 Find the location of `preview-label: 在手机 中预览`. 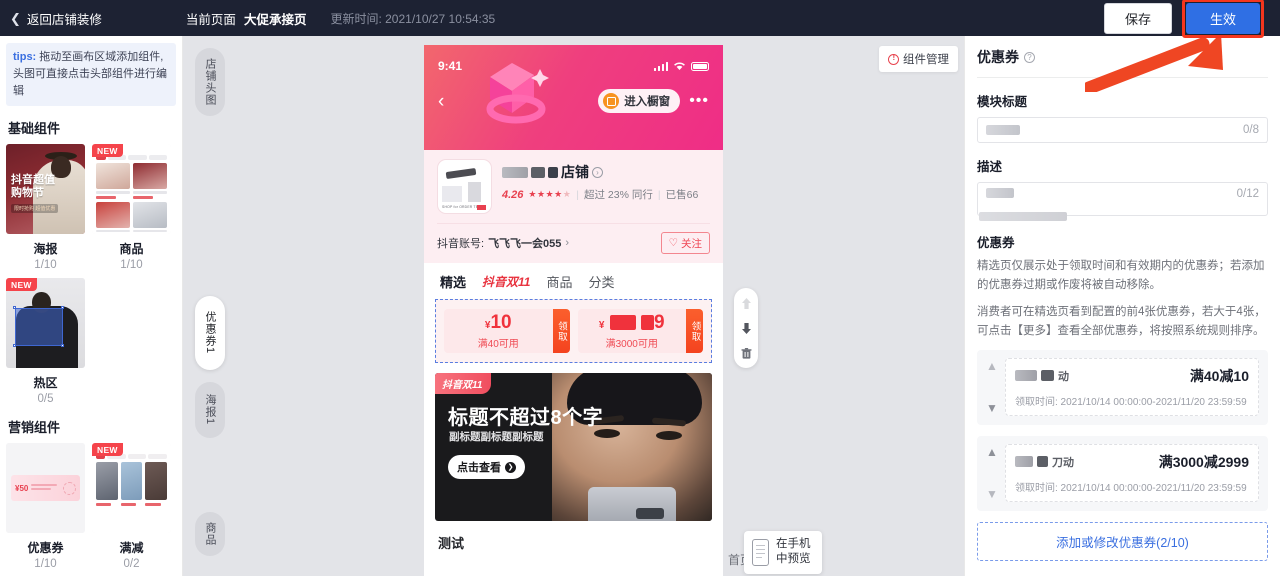

preview-label: 在手机 中预览 is located at coordinates (793, 552).